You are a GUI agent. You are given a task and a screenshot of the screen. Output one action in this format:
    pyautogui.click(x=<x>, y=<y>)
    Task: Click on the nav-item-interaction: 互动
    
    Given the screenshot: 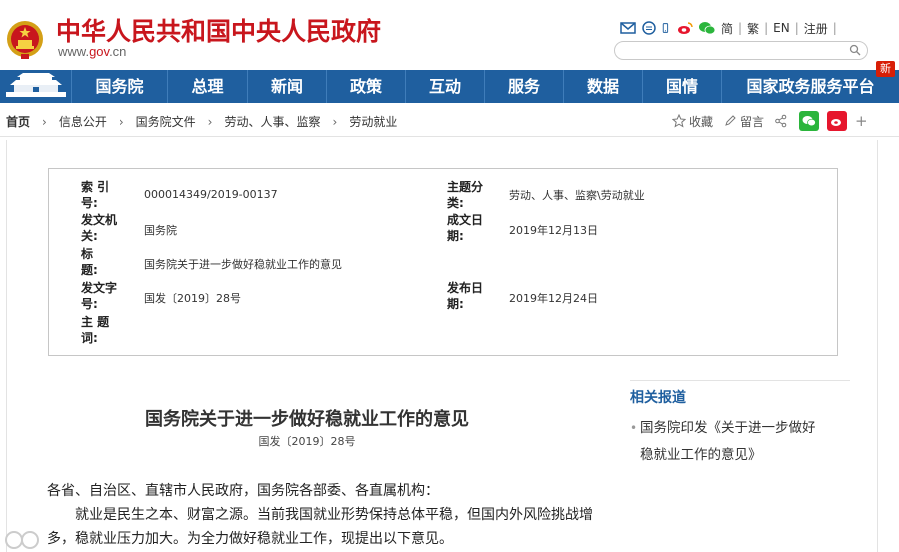 What is the action you would take?
    pyautogui.click(x=445, y=86)
    